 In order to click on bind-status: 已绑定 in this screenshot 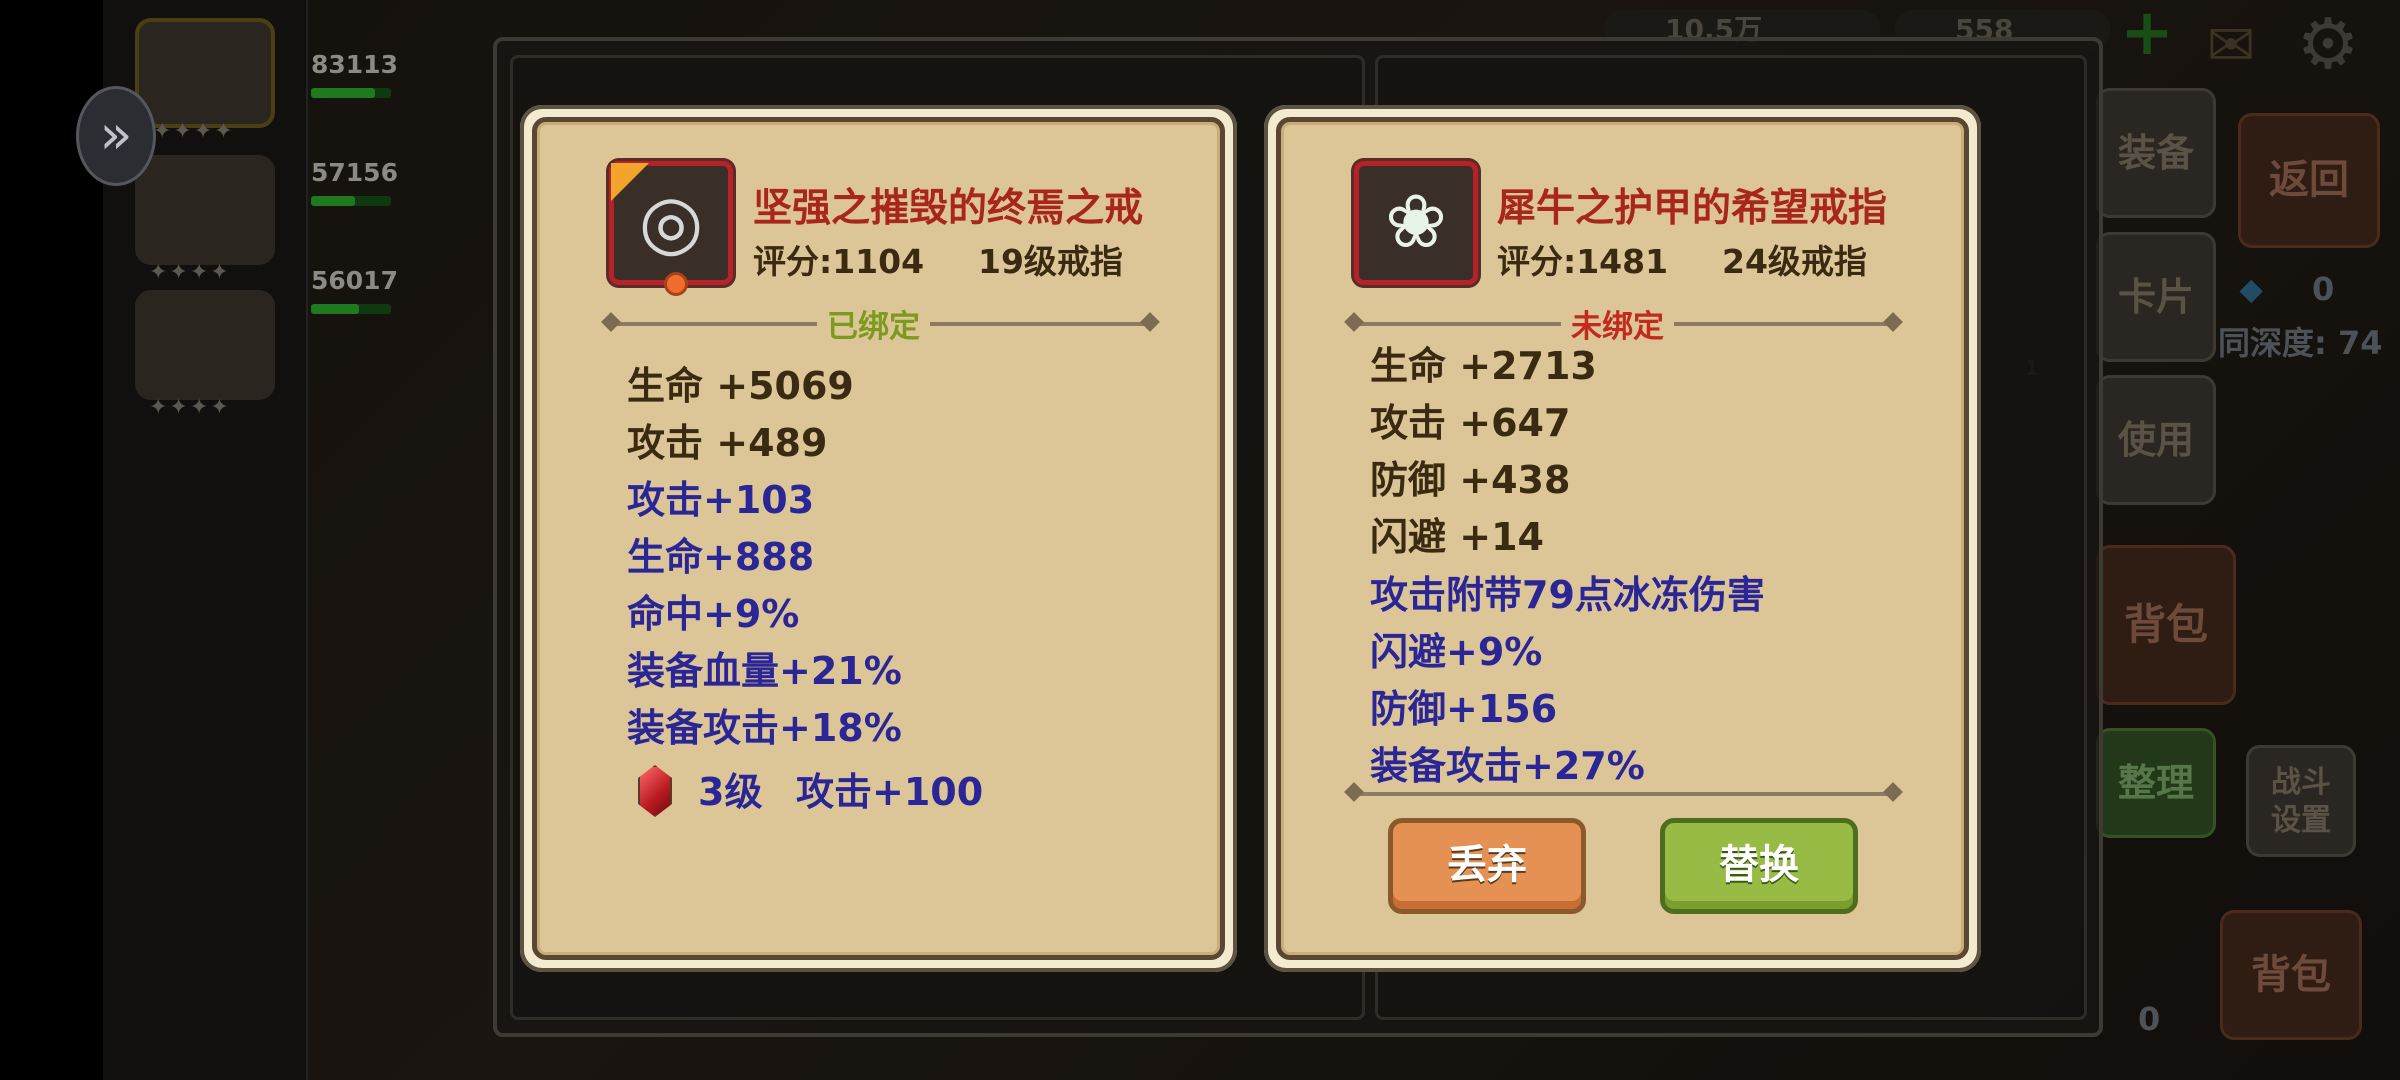, I will do `click(873, 323)`.